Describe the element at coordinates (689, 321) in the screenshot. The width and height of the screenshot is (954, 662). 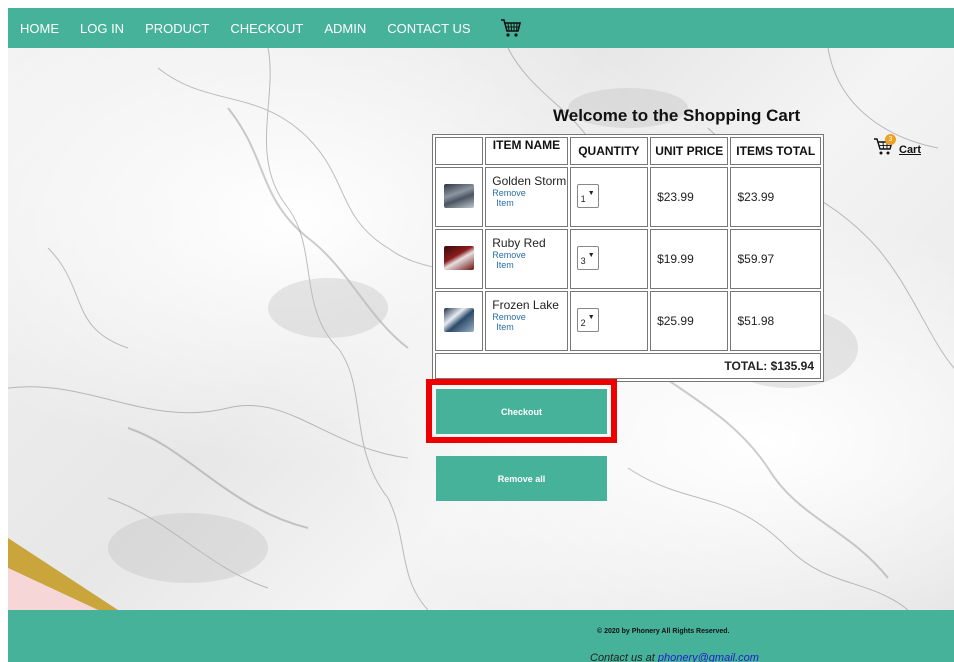
I see `unit-price: $25.99` at that location.